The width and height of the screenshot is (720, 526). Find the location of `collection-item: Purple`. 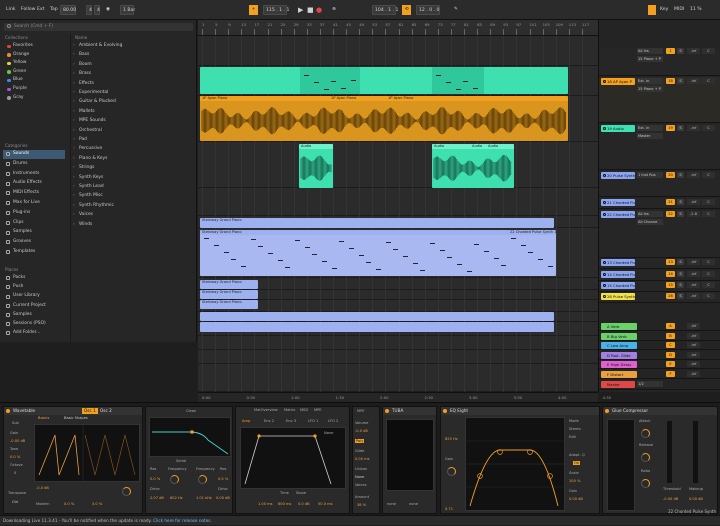

collection-item: Purple is located at coordinates (34, 89).